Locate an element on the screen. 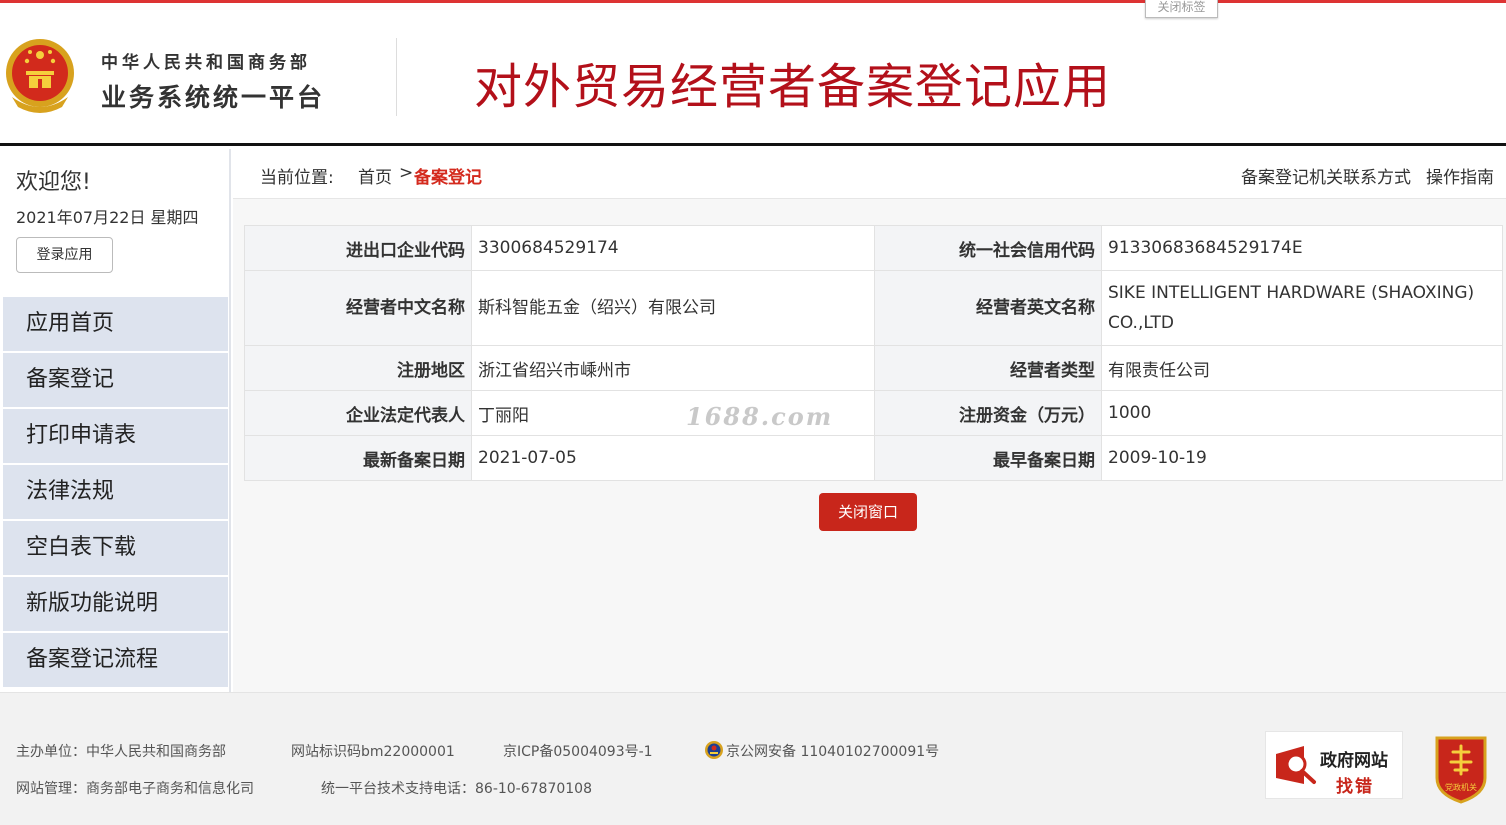 The width and height of the screenshot is (1506, 825). field-value: 有限责任公司 is located at coordinates (1302, 368).